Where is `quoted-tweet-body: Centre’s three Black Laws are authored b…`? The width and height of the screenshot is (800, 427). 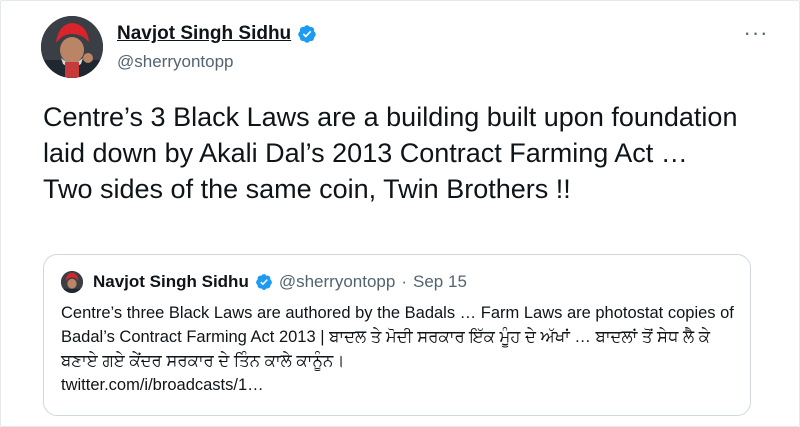
quoted-tweet-body: Centre’s three Black Laws are authored b… is located at coordinates (397, 337).